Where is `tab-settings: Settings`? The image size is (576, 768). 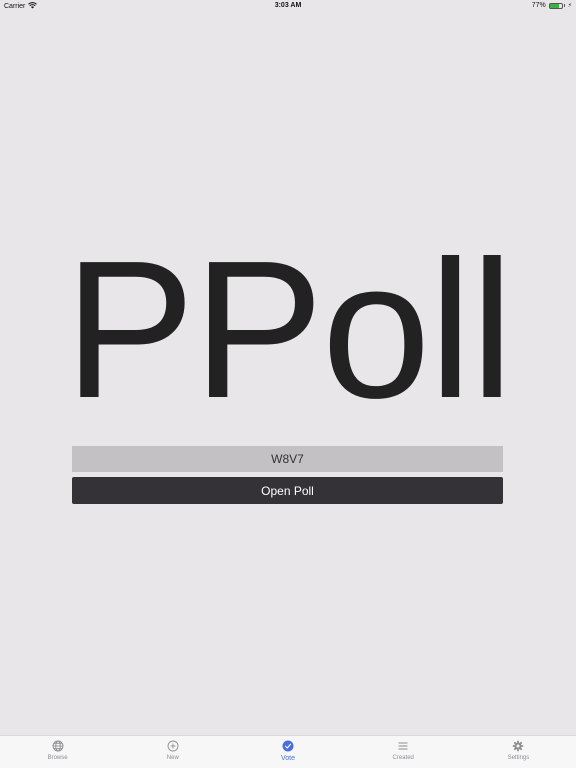 tab-settings: Settings is located at coordinates (518, 752).